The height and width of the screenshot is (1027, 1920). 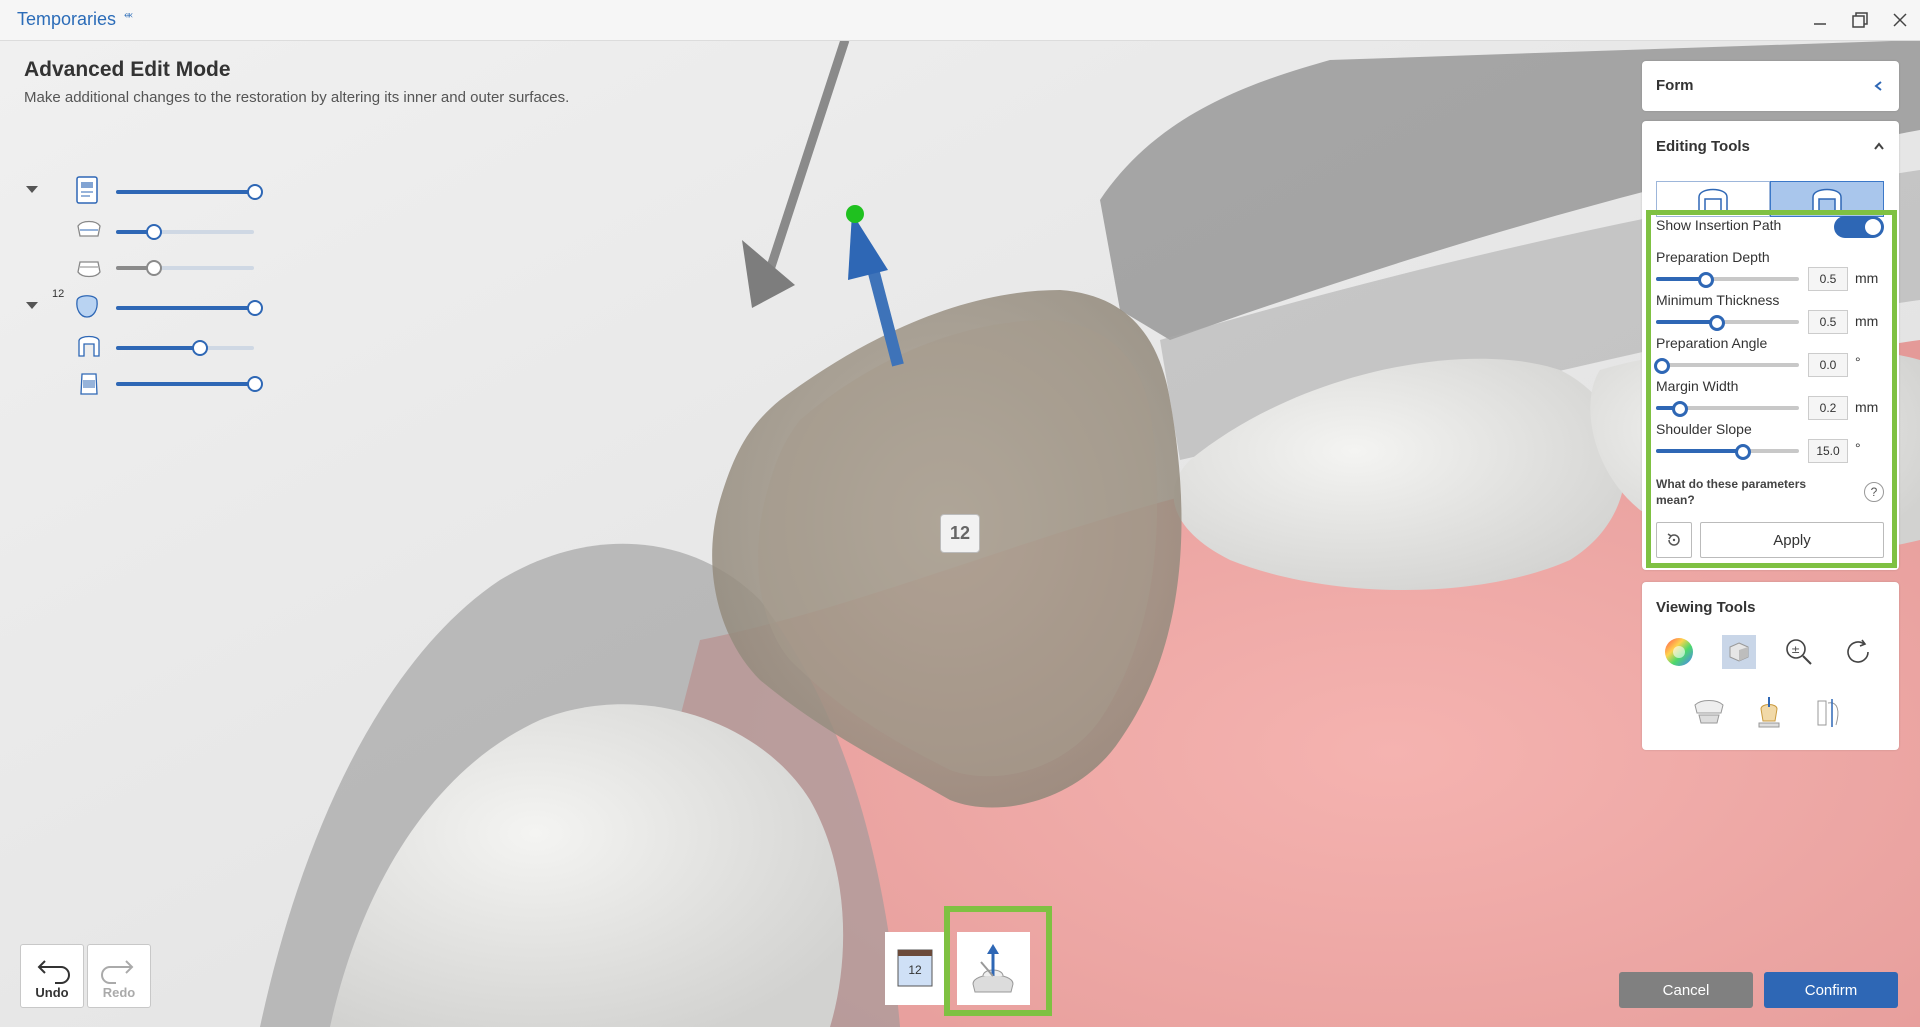 I want to click on title-bar: Temporaries ⬺, so click(x=960, y=20).